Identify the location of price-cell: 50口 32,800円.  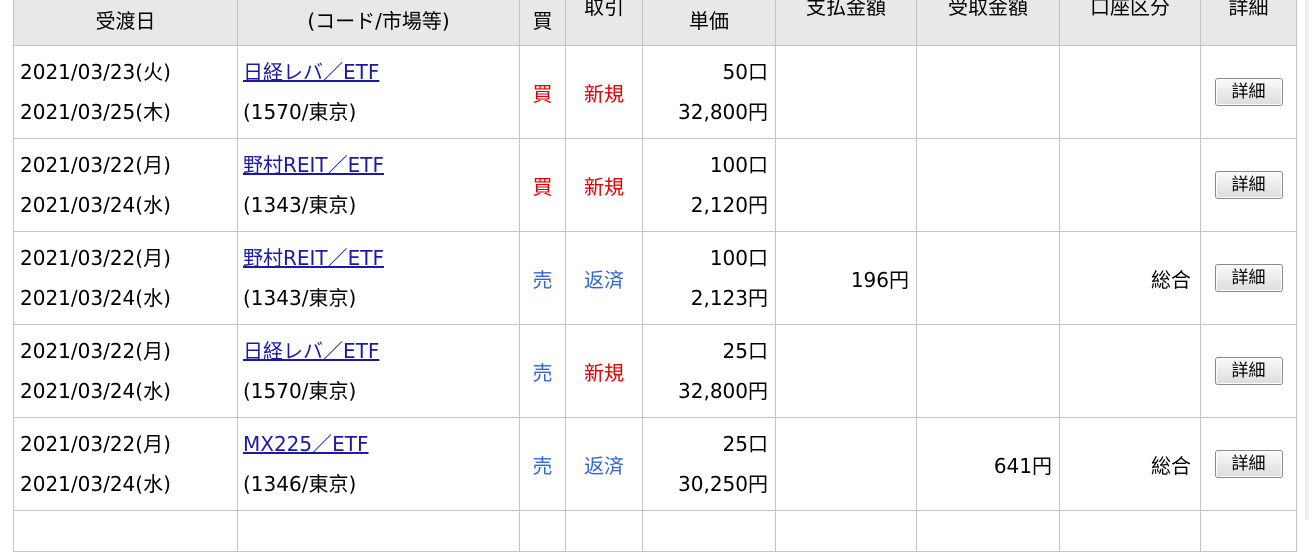
(709, 92).